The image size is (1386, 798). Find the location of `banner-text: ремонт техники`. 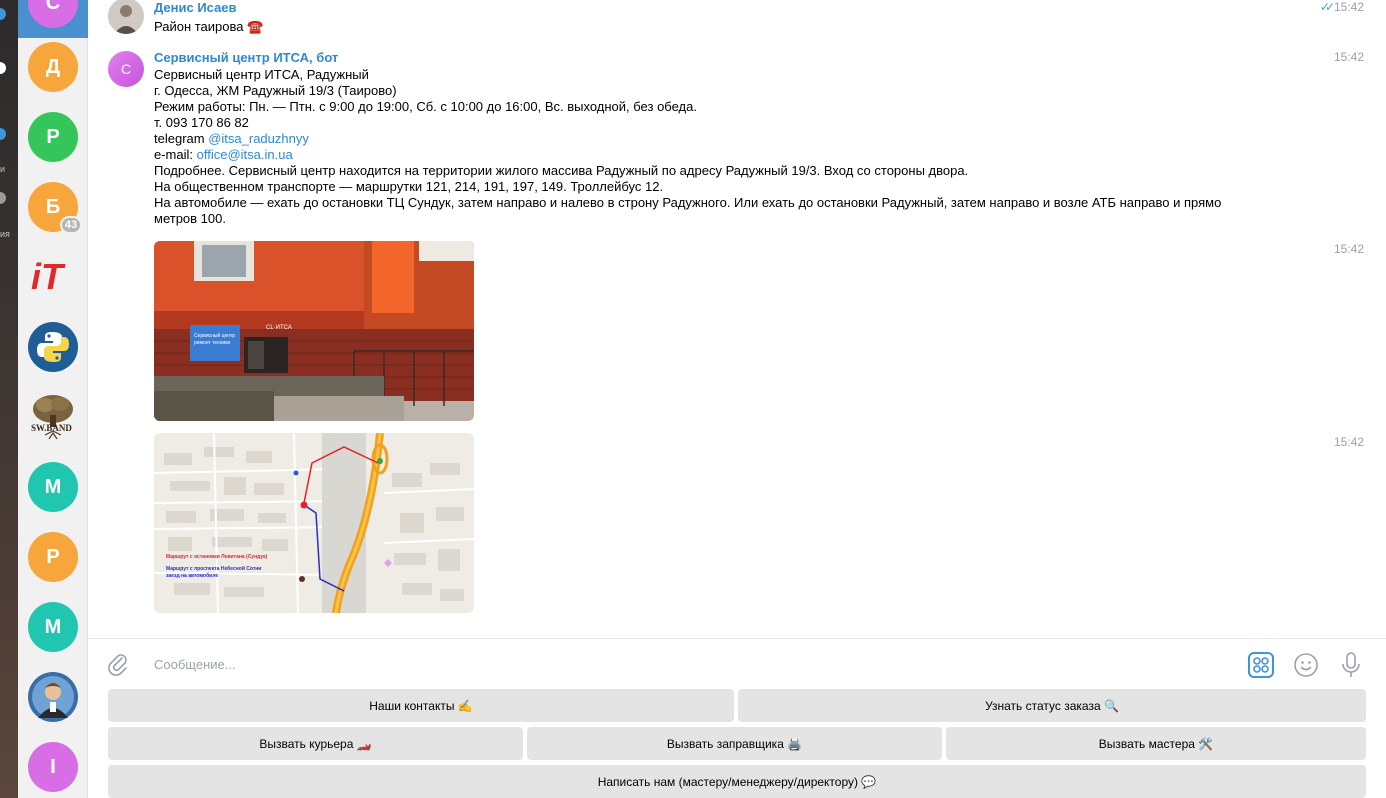

banner-text: ремонт техники is located at coordinates (212, 343).